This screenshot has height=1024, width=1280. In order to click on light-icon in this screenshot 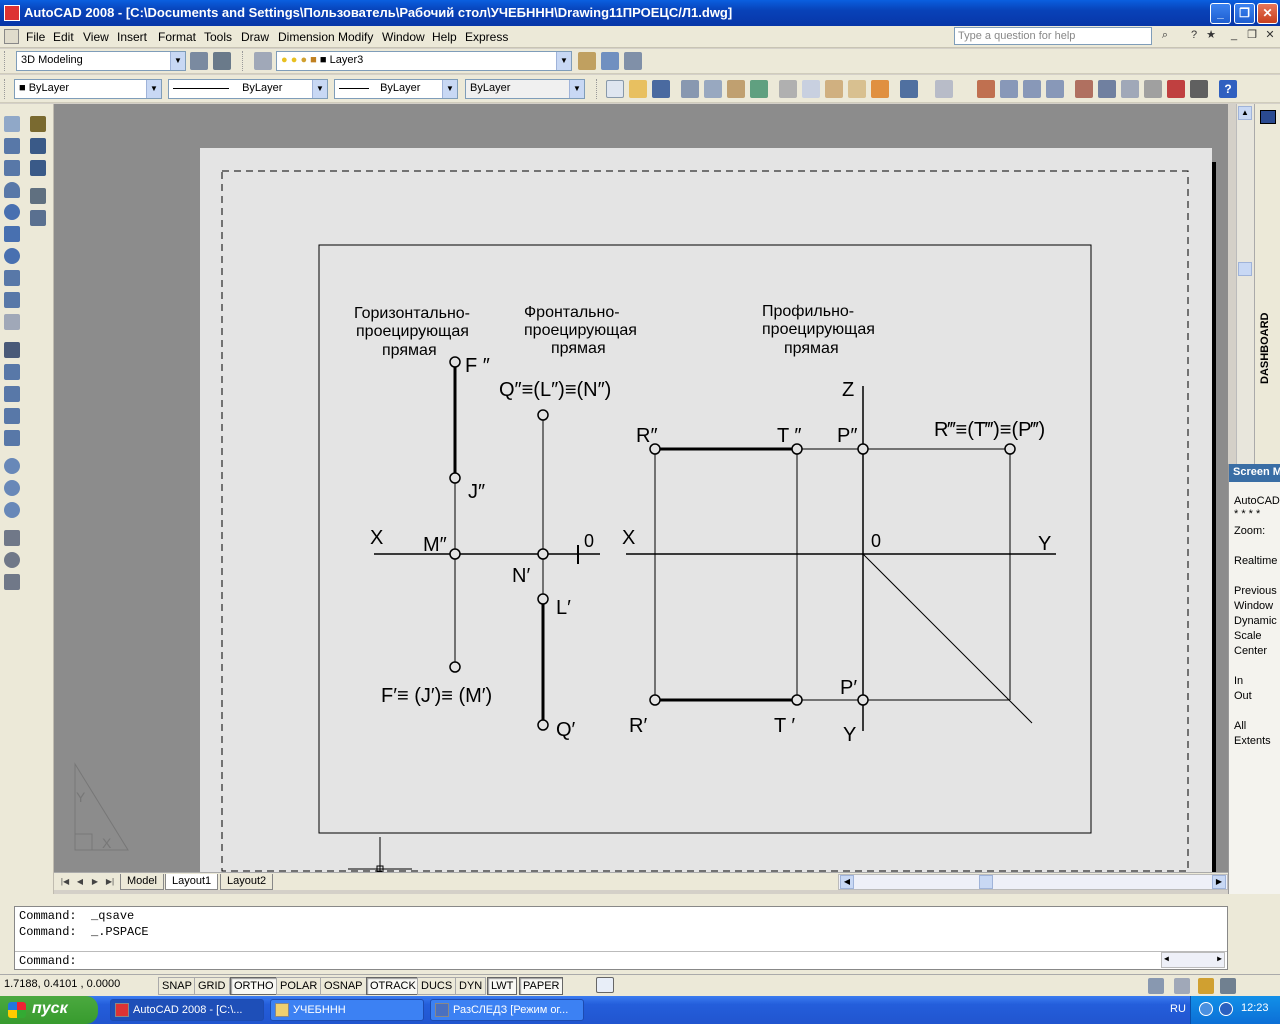, I will do `click(38, 196)`.